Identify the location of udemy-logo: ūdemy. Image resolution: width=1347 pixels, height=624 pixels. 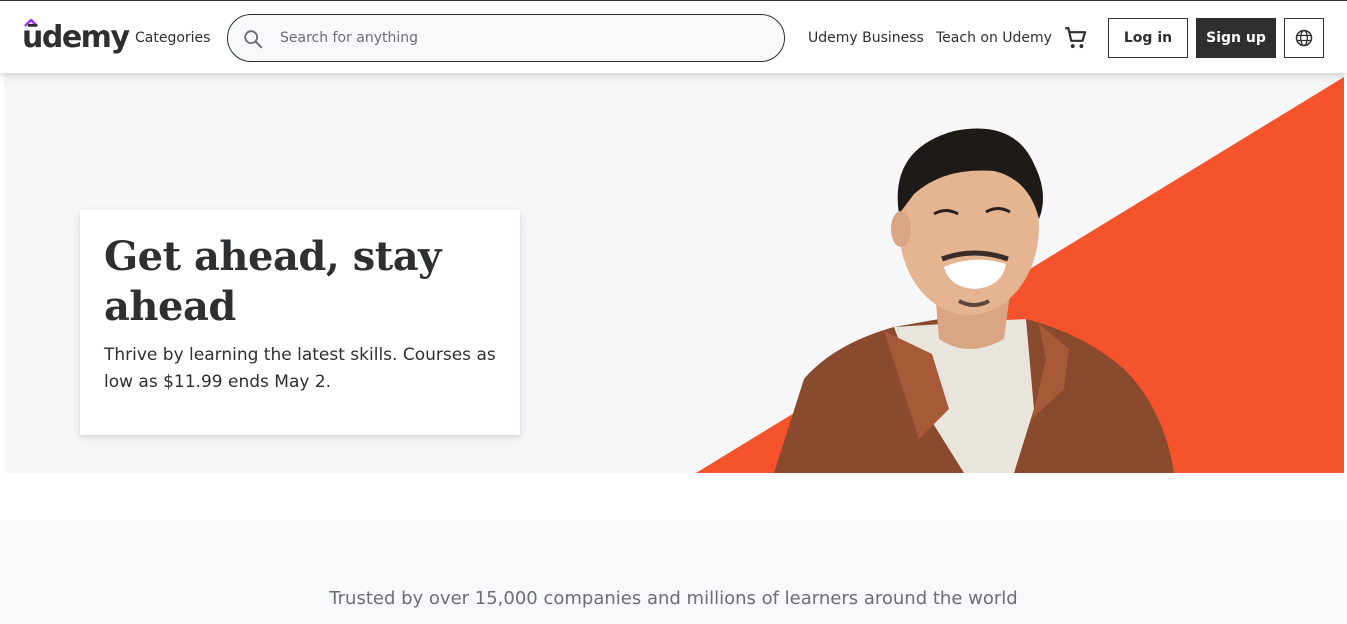
(76, 38).